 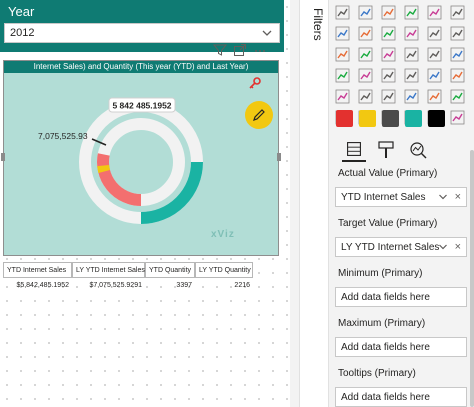 What do you see at coordinates (141, 106) in the screenshot?
I see `actual-value-label: 5 842 485.1952` at bounding box center [141, 106].